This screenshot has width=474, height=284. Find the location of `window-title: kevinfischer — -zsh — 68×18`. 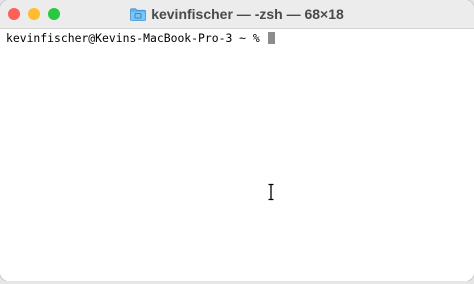

window-title: kevinfischer — -zsh — 68×18 is located at coordinates (247, 14).